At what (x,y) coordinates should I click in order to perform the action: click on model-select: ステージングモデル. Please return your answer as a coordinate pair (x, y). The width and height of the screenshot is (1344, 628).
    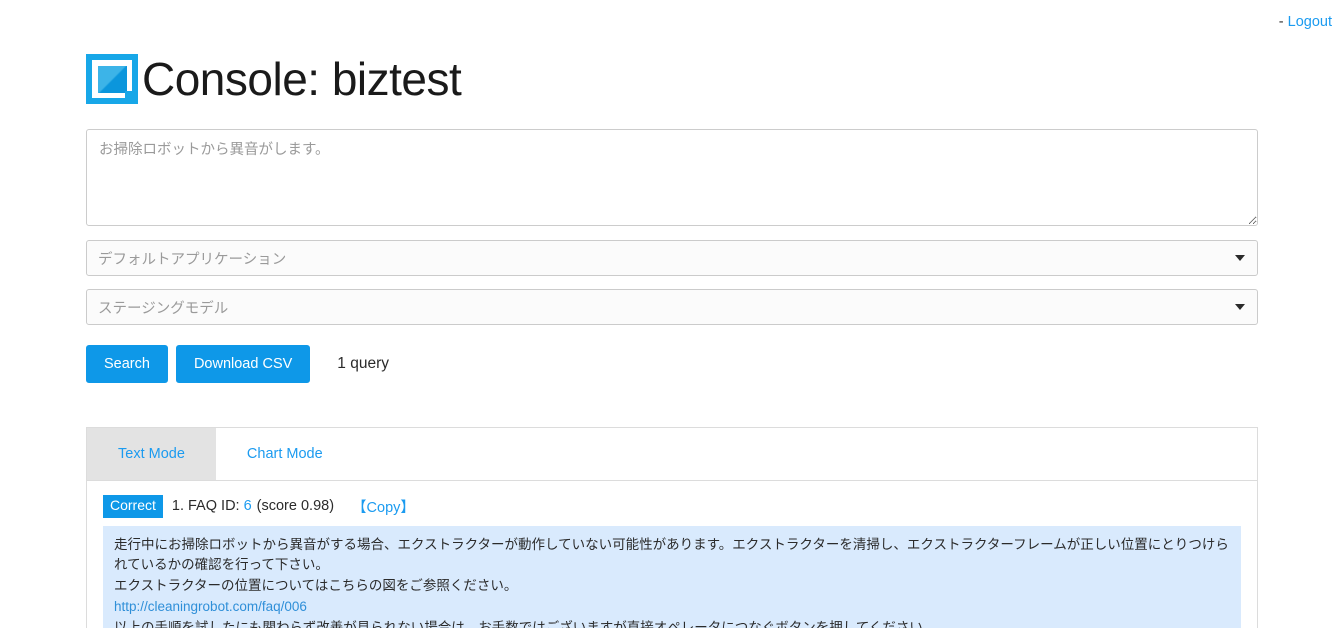
    Looking at the image, I should click on (672, 307).